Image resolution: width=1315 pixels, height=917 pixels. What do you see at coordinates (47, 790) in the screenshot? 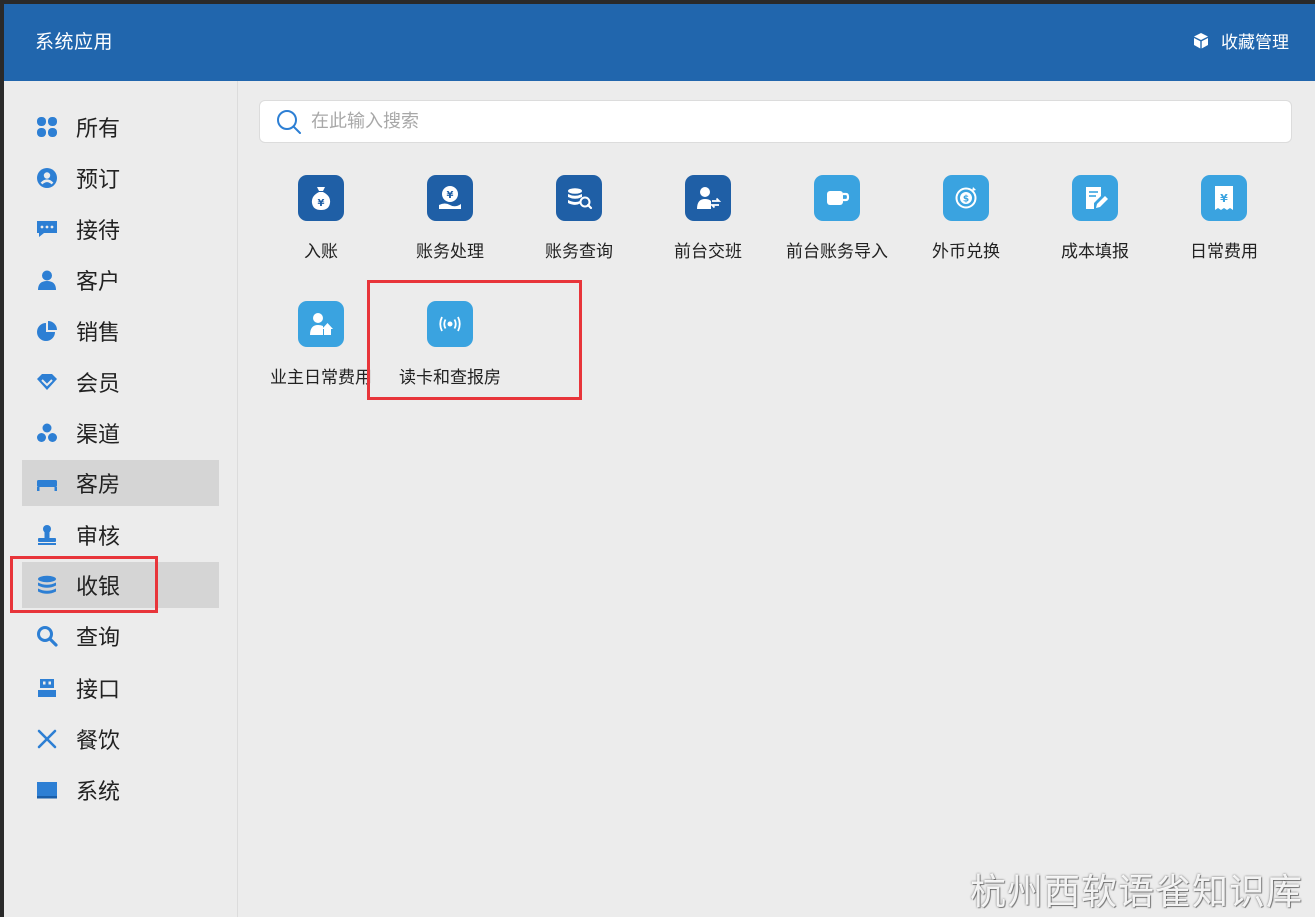
I see `monitor-icon` at bounding box center [47, 790].